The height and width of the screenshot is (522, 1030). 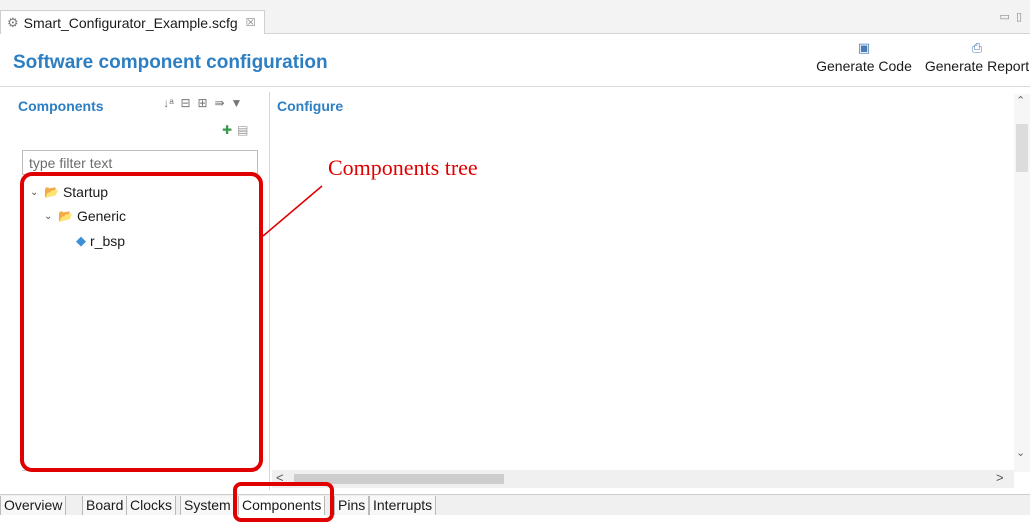 I want to click on tab-overview: Overview, so click(x=33, y=505).